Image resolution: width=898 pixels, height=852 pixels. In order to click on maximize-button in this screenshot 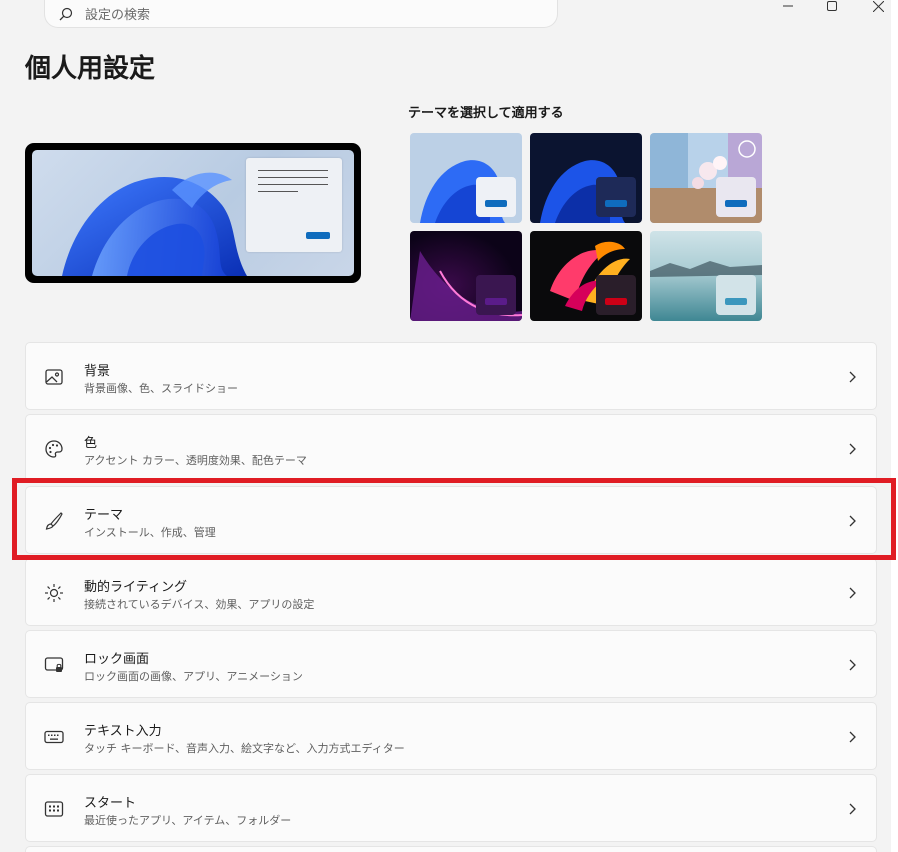, I will do `click(832, 6)`.